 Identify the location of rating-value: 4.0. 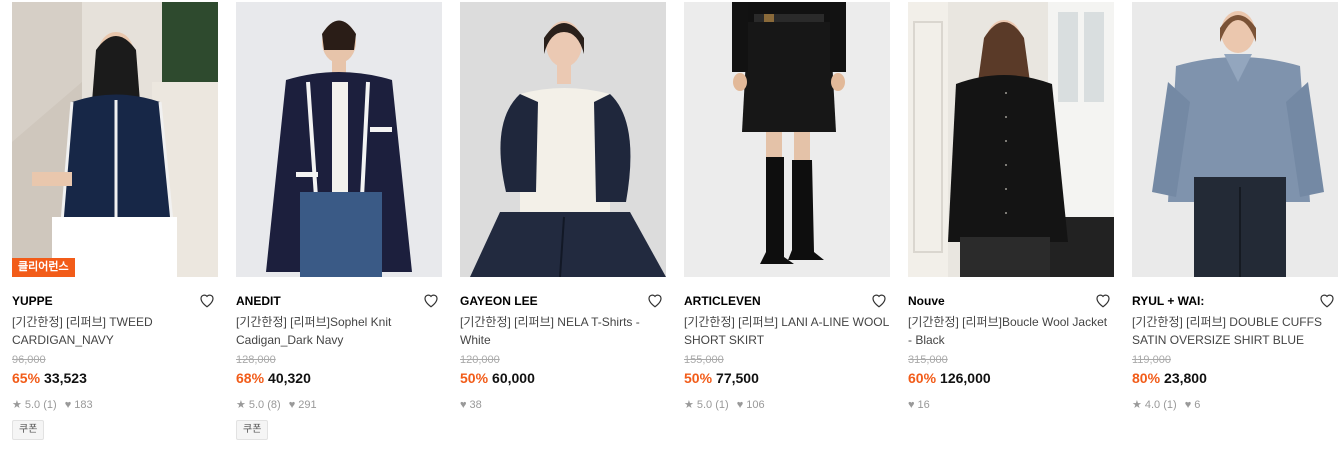
(1152, 405).